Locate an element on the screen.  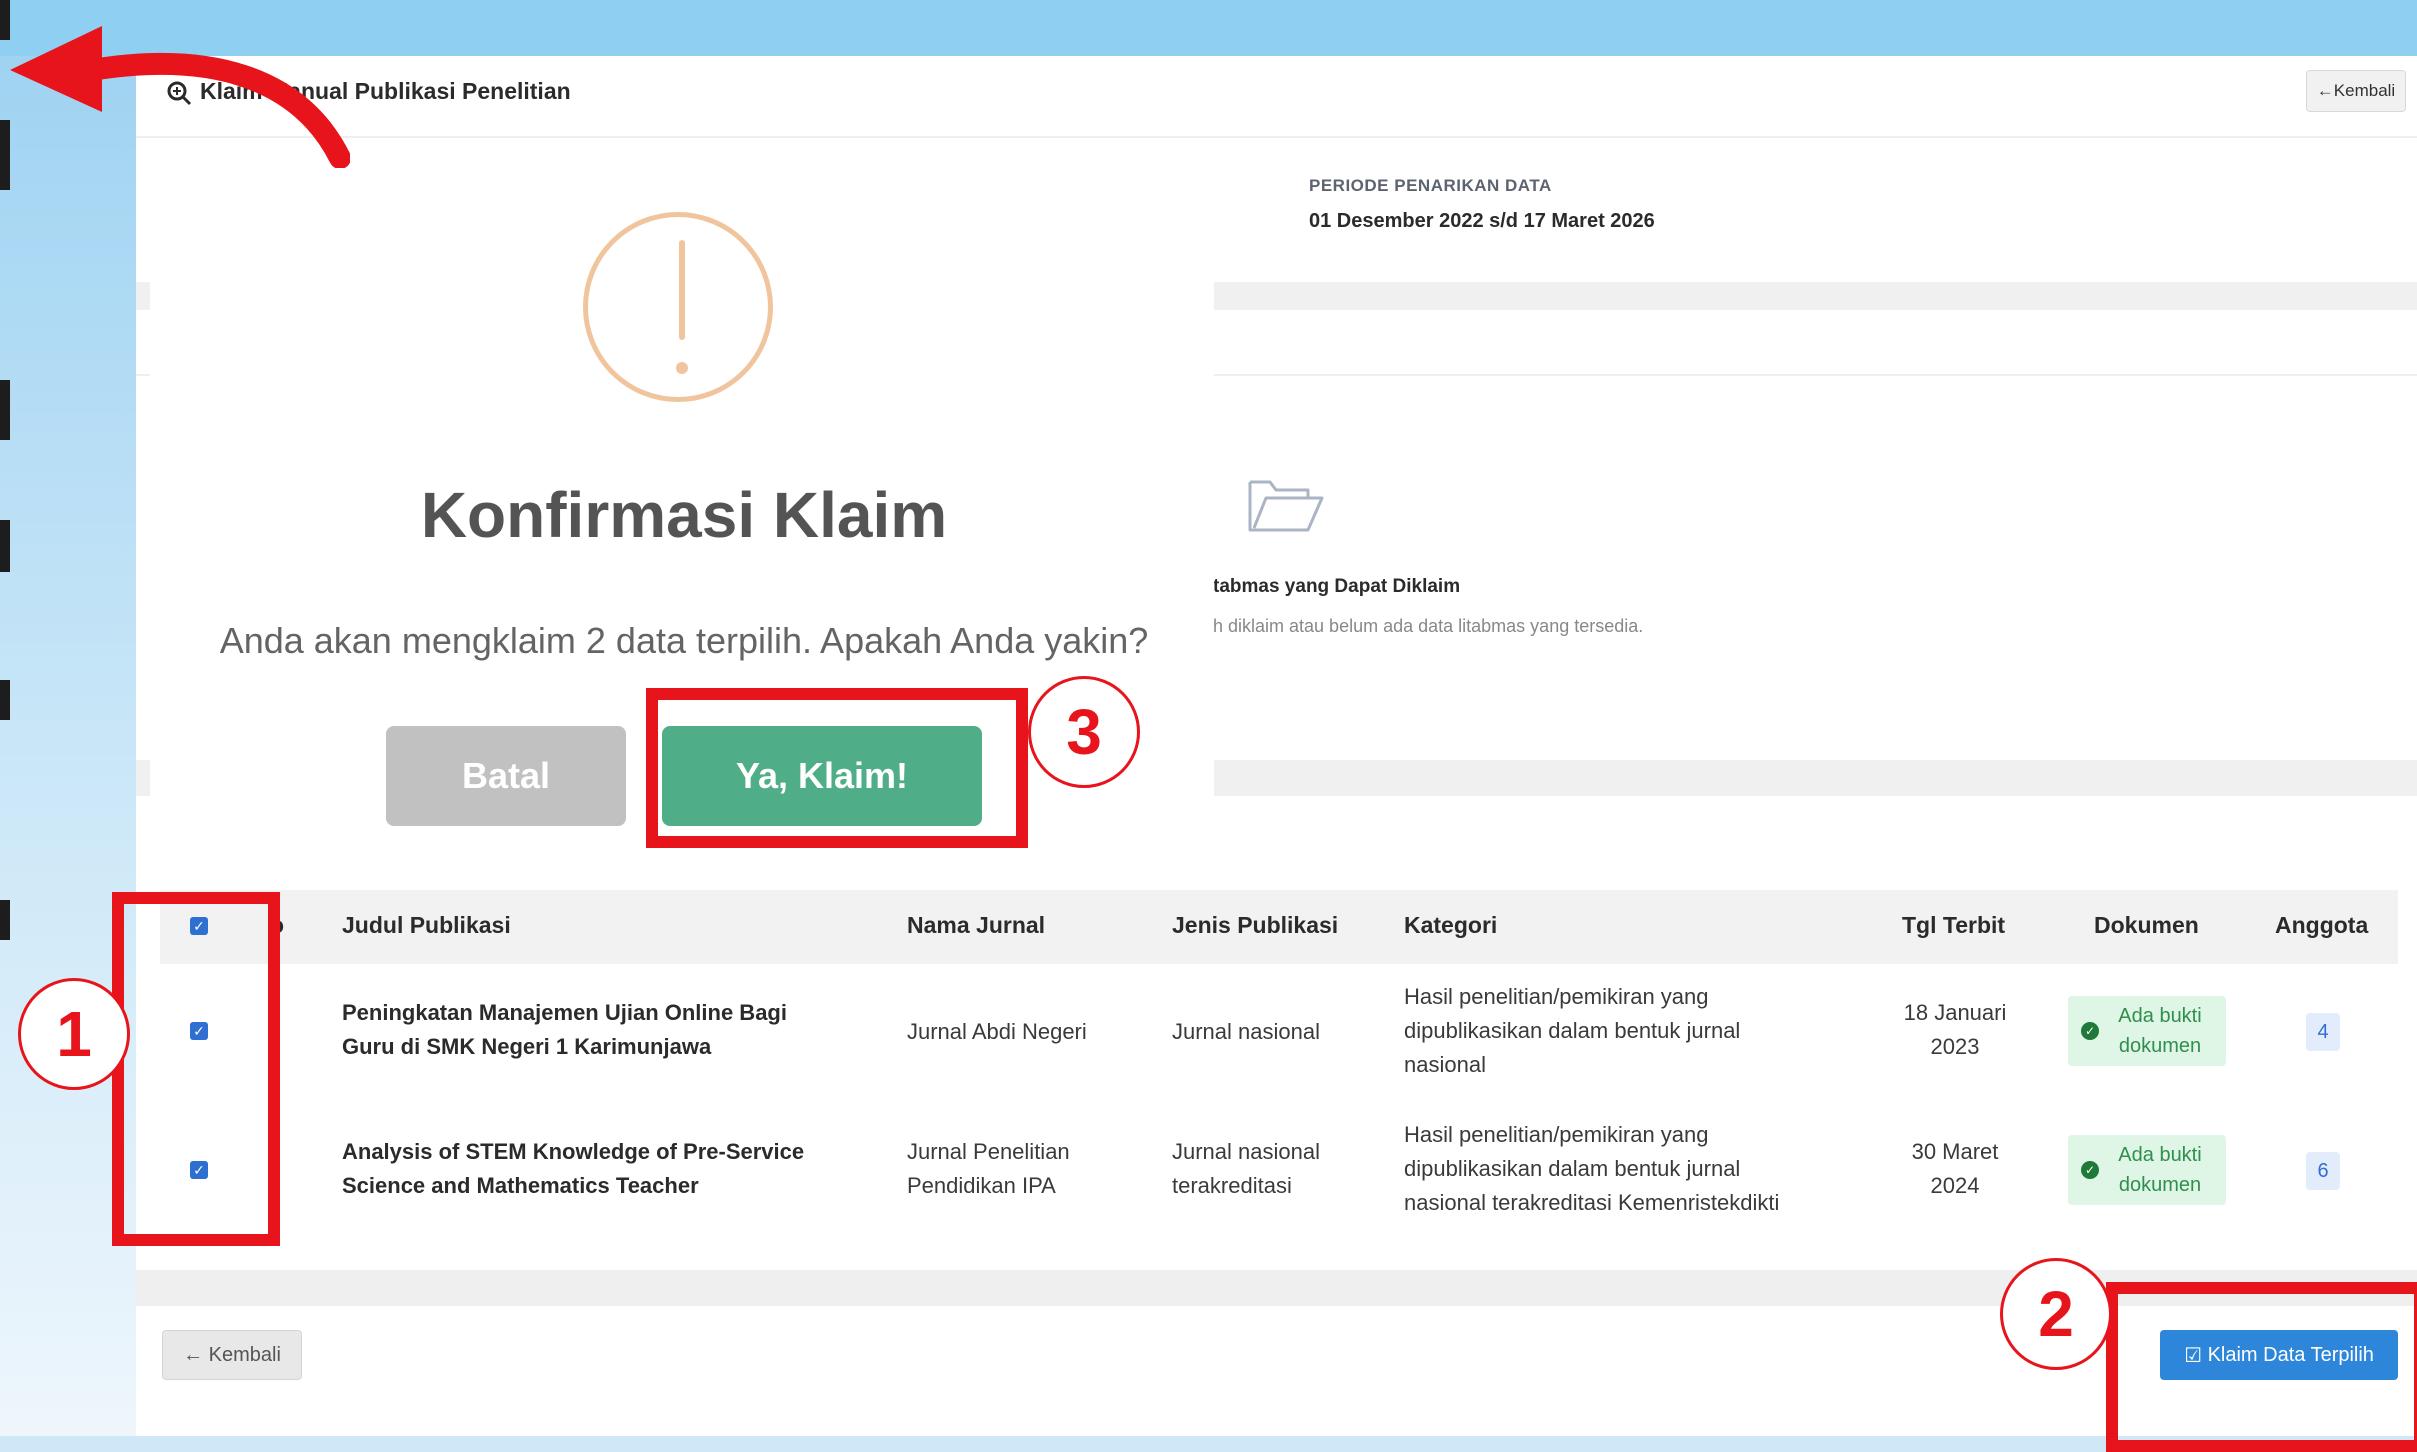
periode-label: PERIODE PENARIKAN DATA is located at coordinates (1430, 185).